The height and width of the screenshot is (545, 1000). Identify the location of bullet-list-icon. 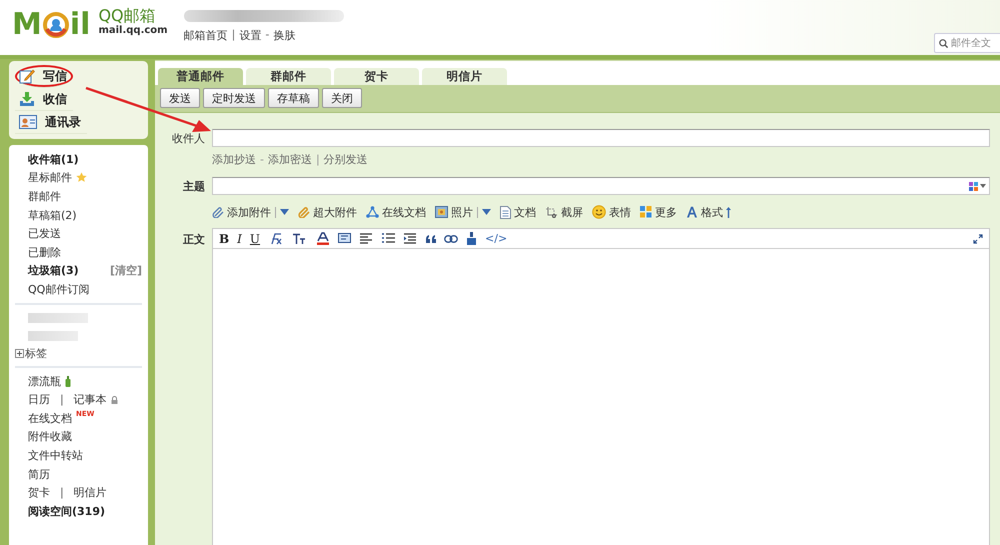
(389, 238).